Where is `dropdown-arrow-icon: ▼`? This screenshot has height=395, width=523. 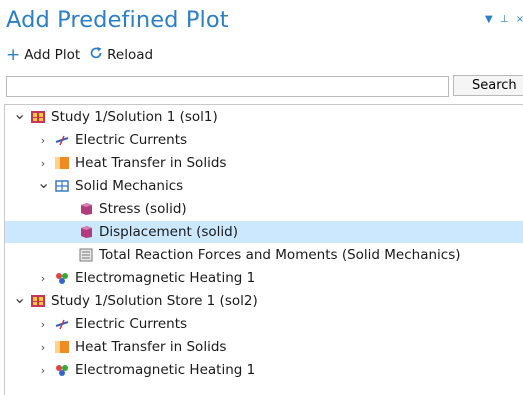 dropdown-arrow-icon: ▼ is located at coordinates (489, 19).